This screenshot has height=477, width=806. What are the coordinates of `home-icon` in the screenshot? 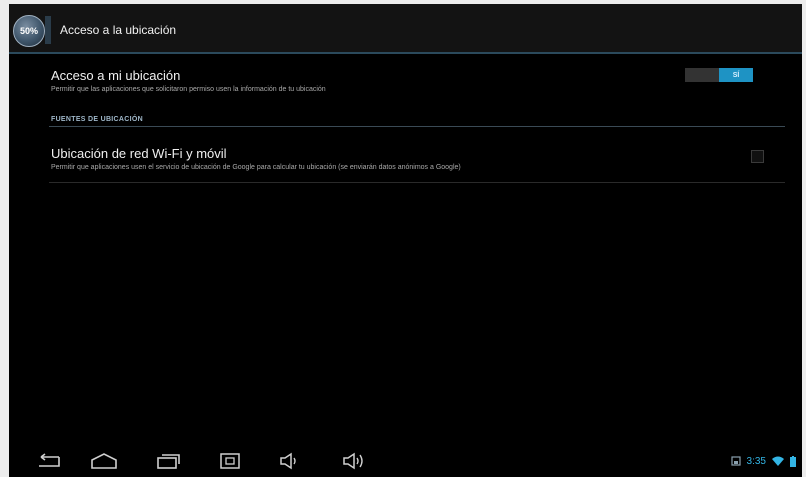 It's located at (104, 461).